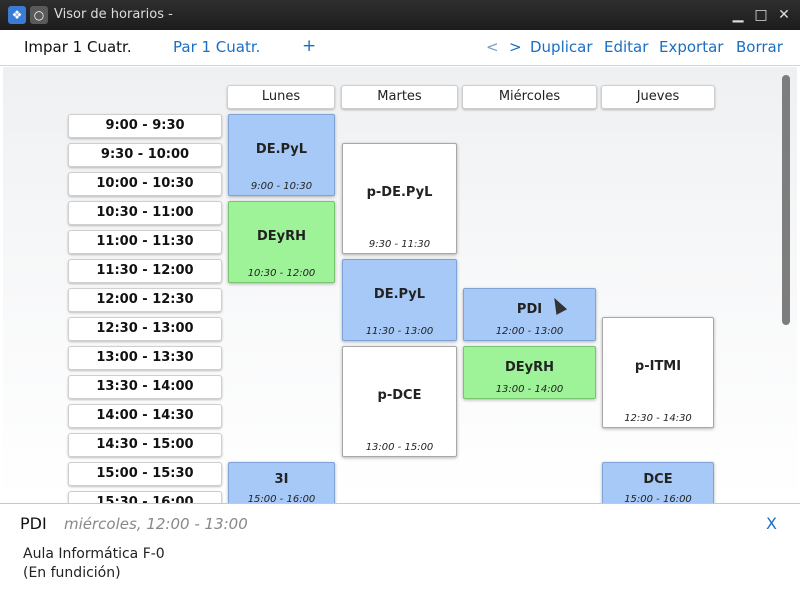  What do you see at coordinates (529, 389) in the screenshot?
I see `event-time: 13:00 - 14:00` at bounding box center [529, 389].